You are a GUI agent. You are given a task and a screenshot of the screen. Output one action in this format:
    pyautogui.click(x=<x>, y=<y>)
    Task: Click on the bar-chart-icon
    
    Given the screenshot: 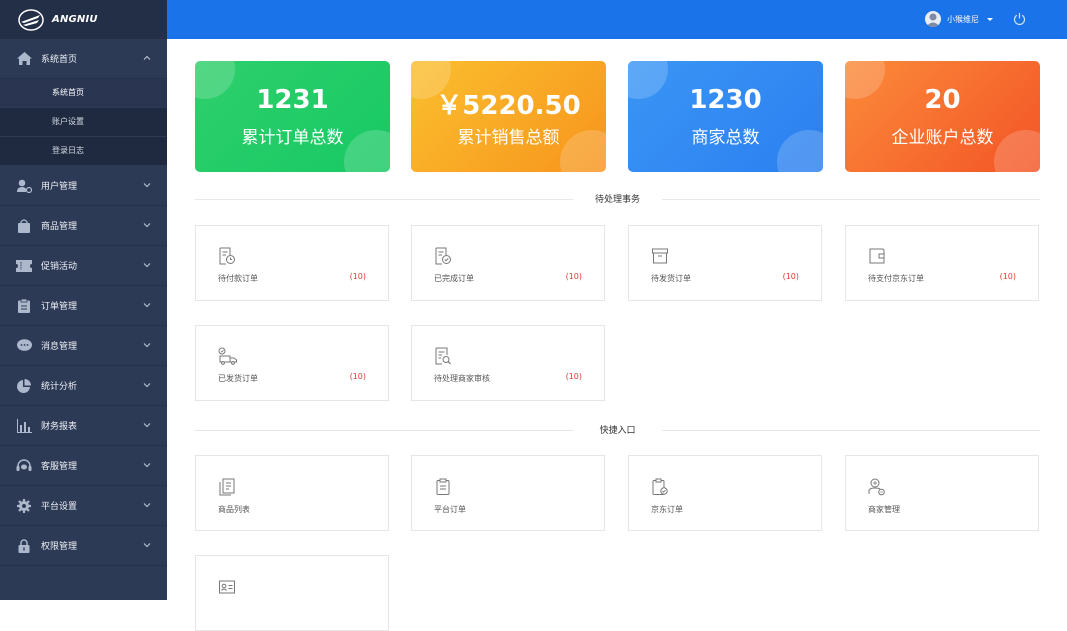 What is the action you would take?
    pyautogui.click(x=24, y=426)
    